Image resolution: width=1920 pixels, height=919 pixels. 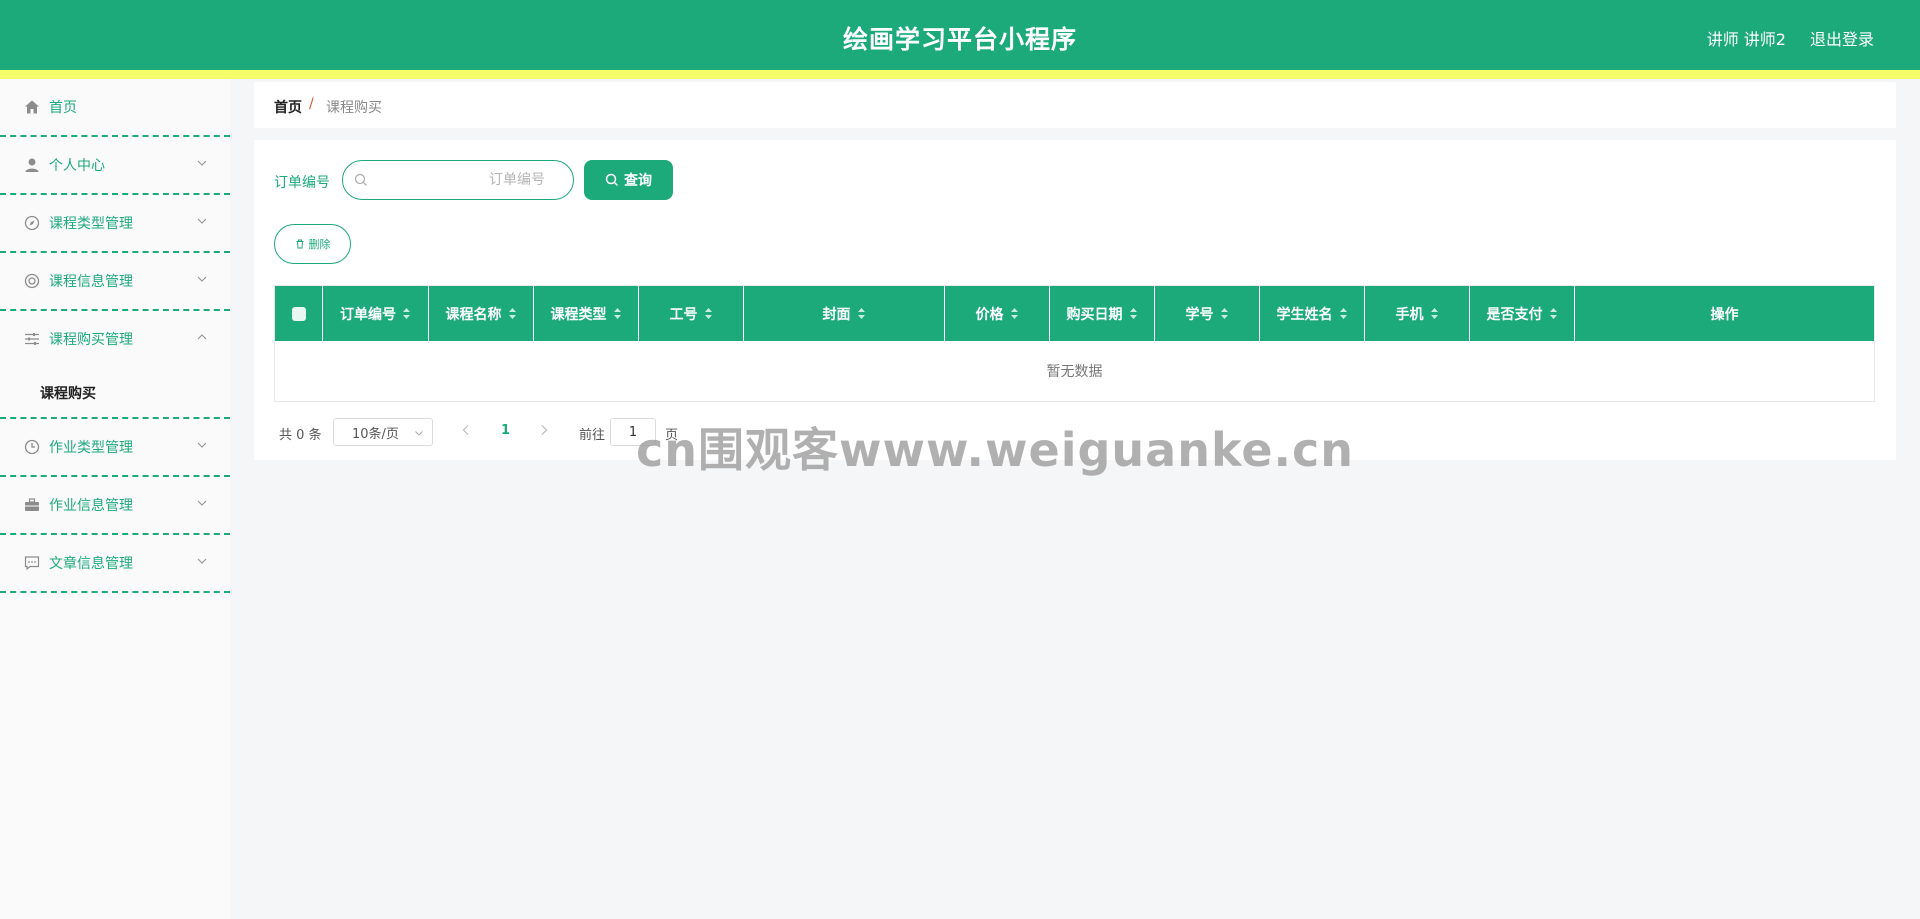 I want to click on column-header-purchase-date: 购买日期, so click(x=1102, y=313).